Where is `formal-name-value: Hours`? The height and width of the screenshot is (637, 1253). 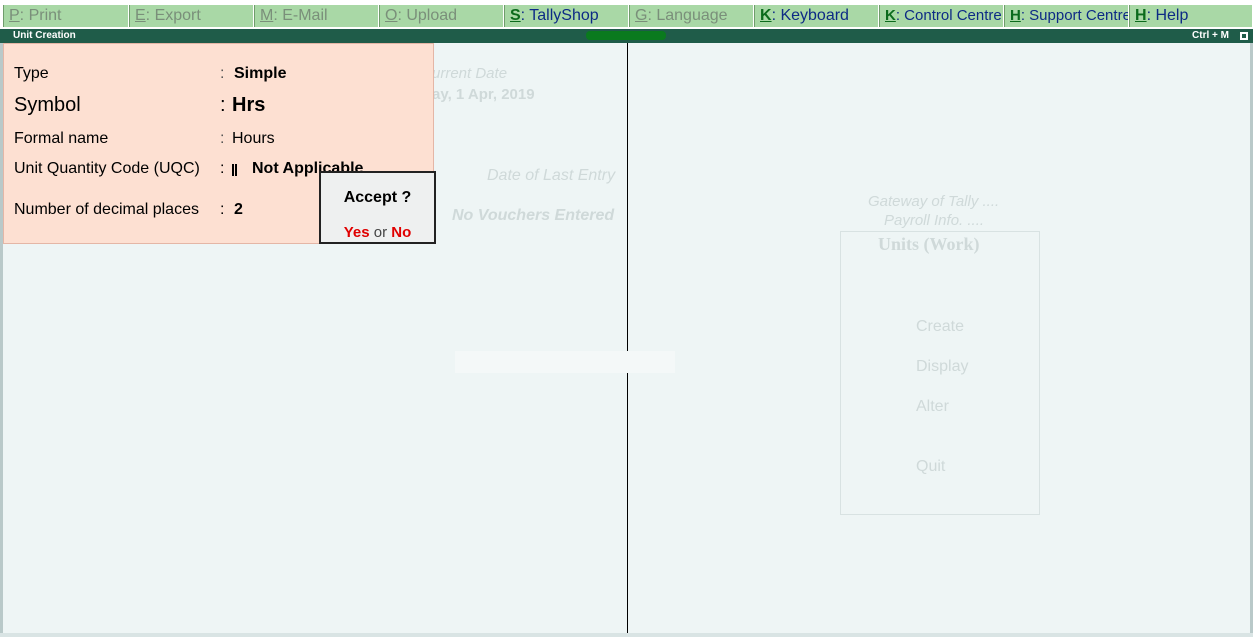 formal-name-value: Hours is located at coordinates (253, 139).